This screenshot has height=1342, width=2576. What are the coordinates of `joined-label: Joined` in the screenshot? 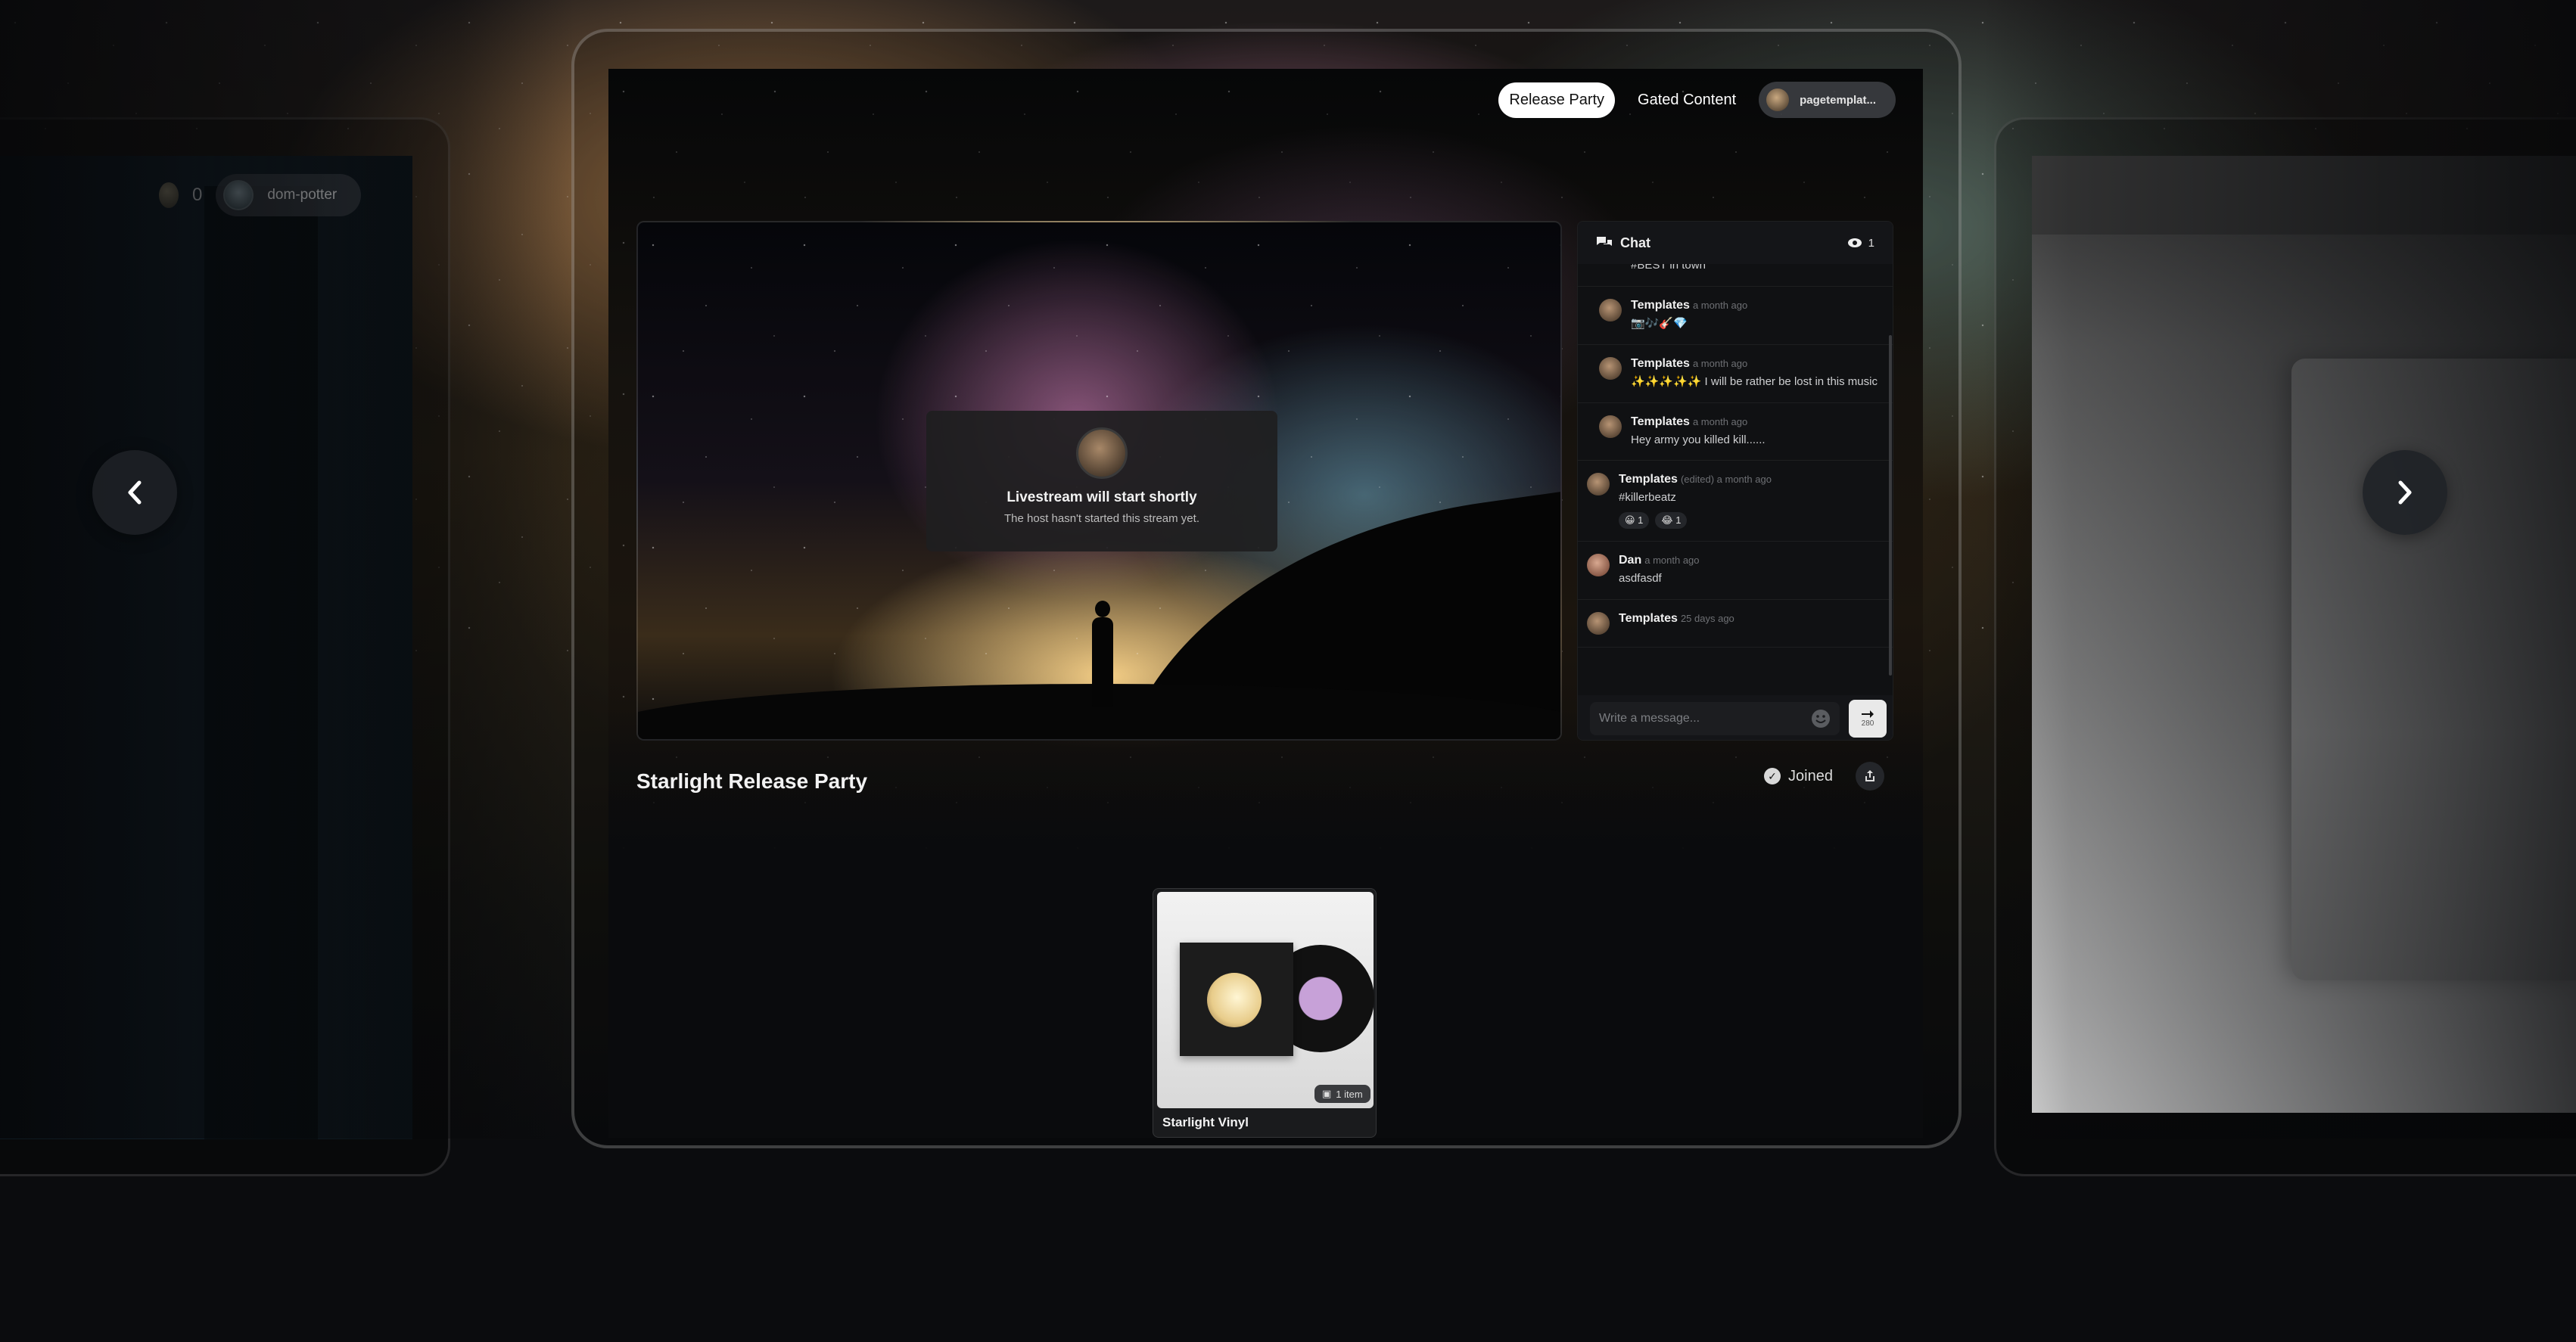 It's located at (1810, 775).